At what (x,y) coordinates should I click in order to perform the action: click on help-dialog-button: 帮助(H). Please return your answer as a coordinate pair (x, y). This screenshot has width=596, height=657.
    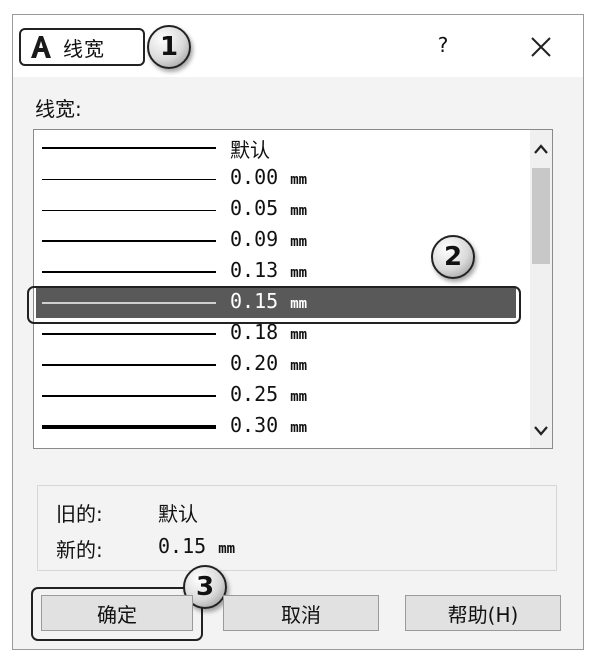
    Looking at the image, I should click on (483, 613).